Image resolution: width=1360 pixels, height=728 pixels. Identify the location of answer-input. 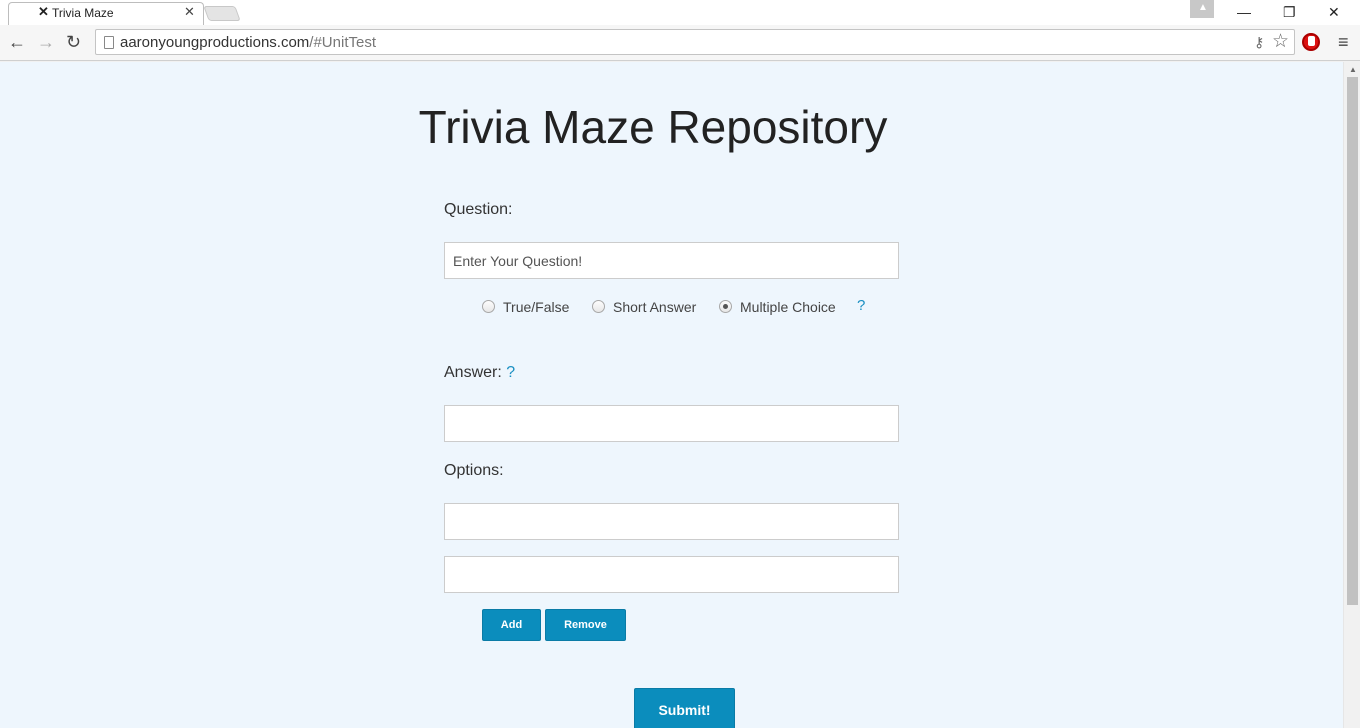
(671, 423).